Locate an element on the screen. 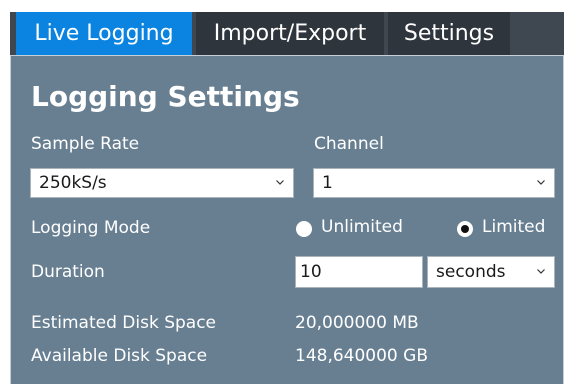  sample-rate-label: Sample Rate is located at coordinates (85, 144).